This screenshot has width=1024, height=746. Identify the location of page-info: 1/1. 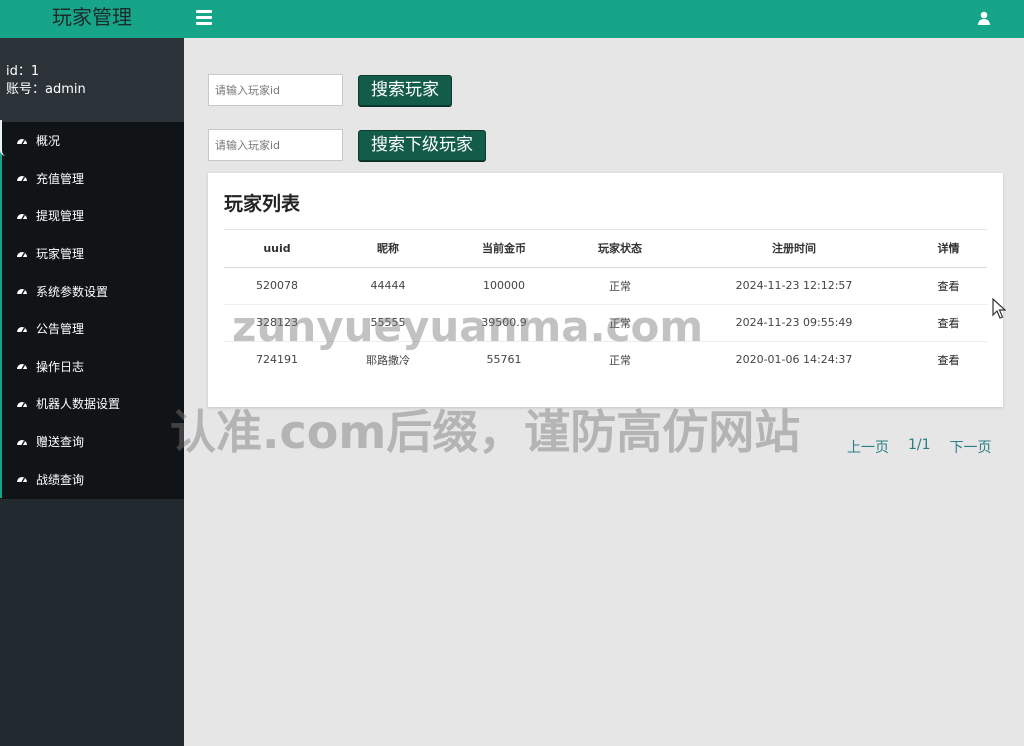
(919, 445).